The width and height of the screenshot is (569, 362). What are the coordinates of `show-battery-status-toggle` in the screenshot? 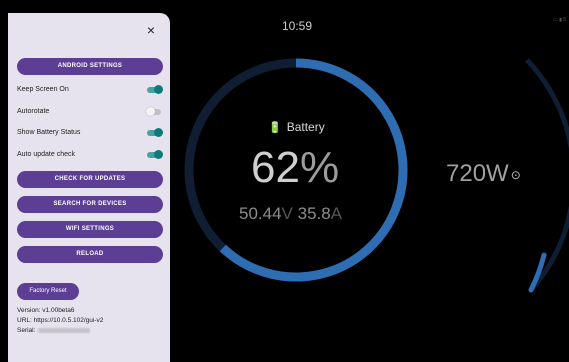 It's located at (155, 132).